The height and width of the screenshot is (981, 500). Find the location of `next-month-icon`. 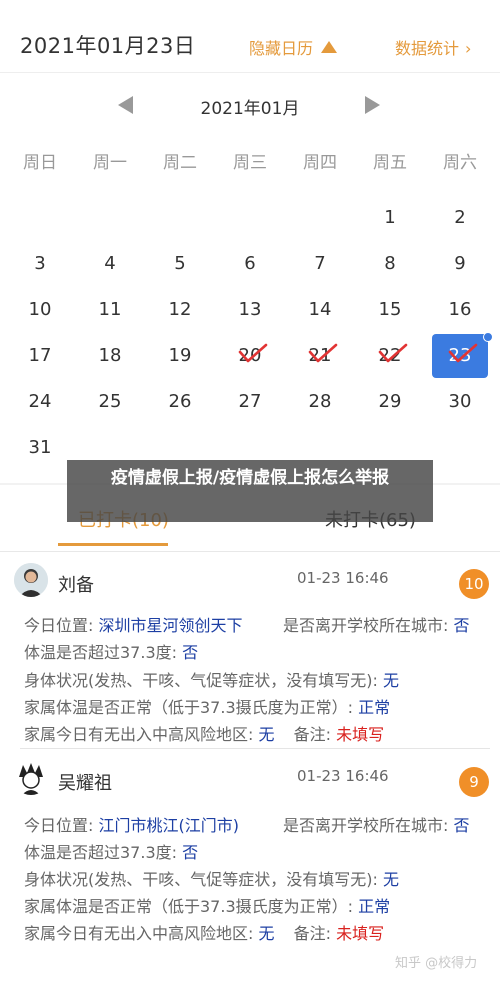

next-month-icon is located at coordinates (372, 105).